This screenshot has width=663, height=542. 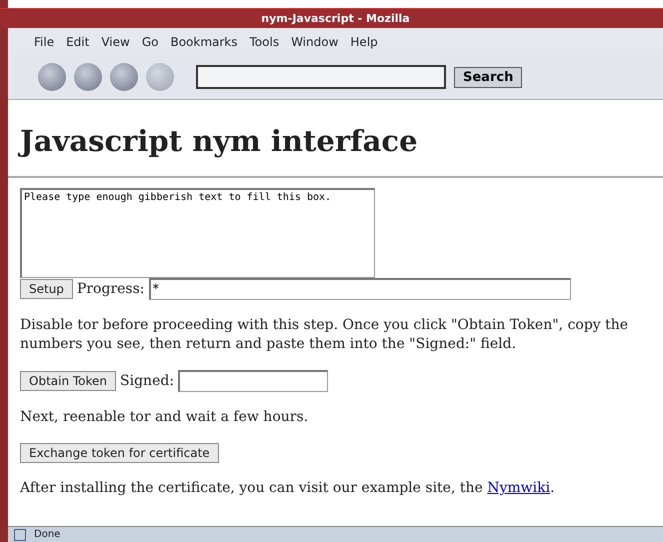 What do you see at coordinates (197, 233) in the screenshot?
I see `gibberish-field: Please type enough gibberish text to fill this box.` at bounding box center [197, 233].